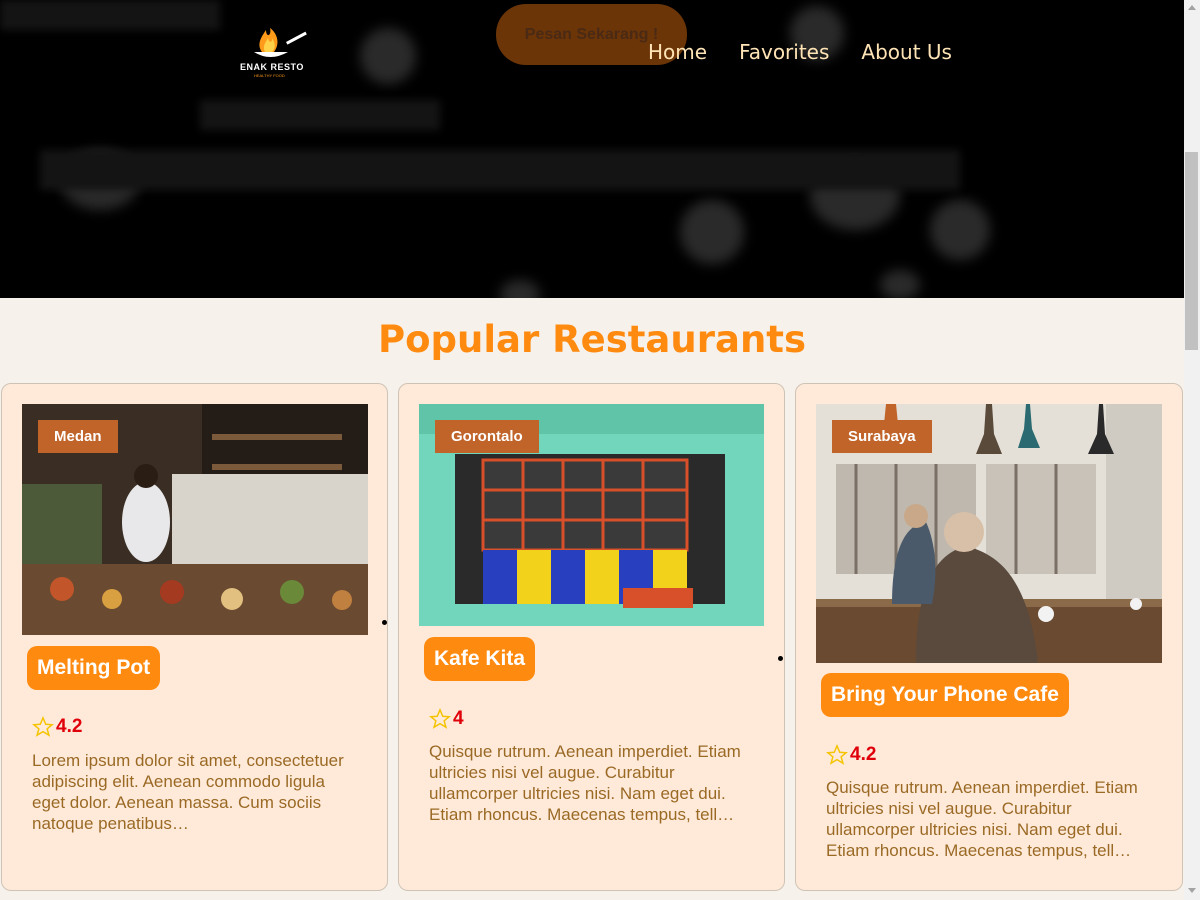 Image resolution: width=1200 pixels, height=900 pixels. I want to click on brand-name: ENAK RESTO, so click(272, 67).